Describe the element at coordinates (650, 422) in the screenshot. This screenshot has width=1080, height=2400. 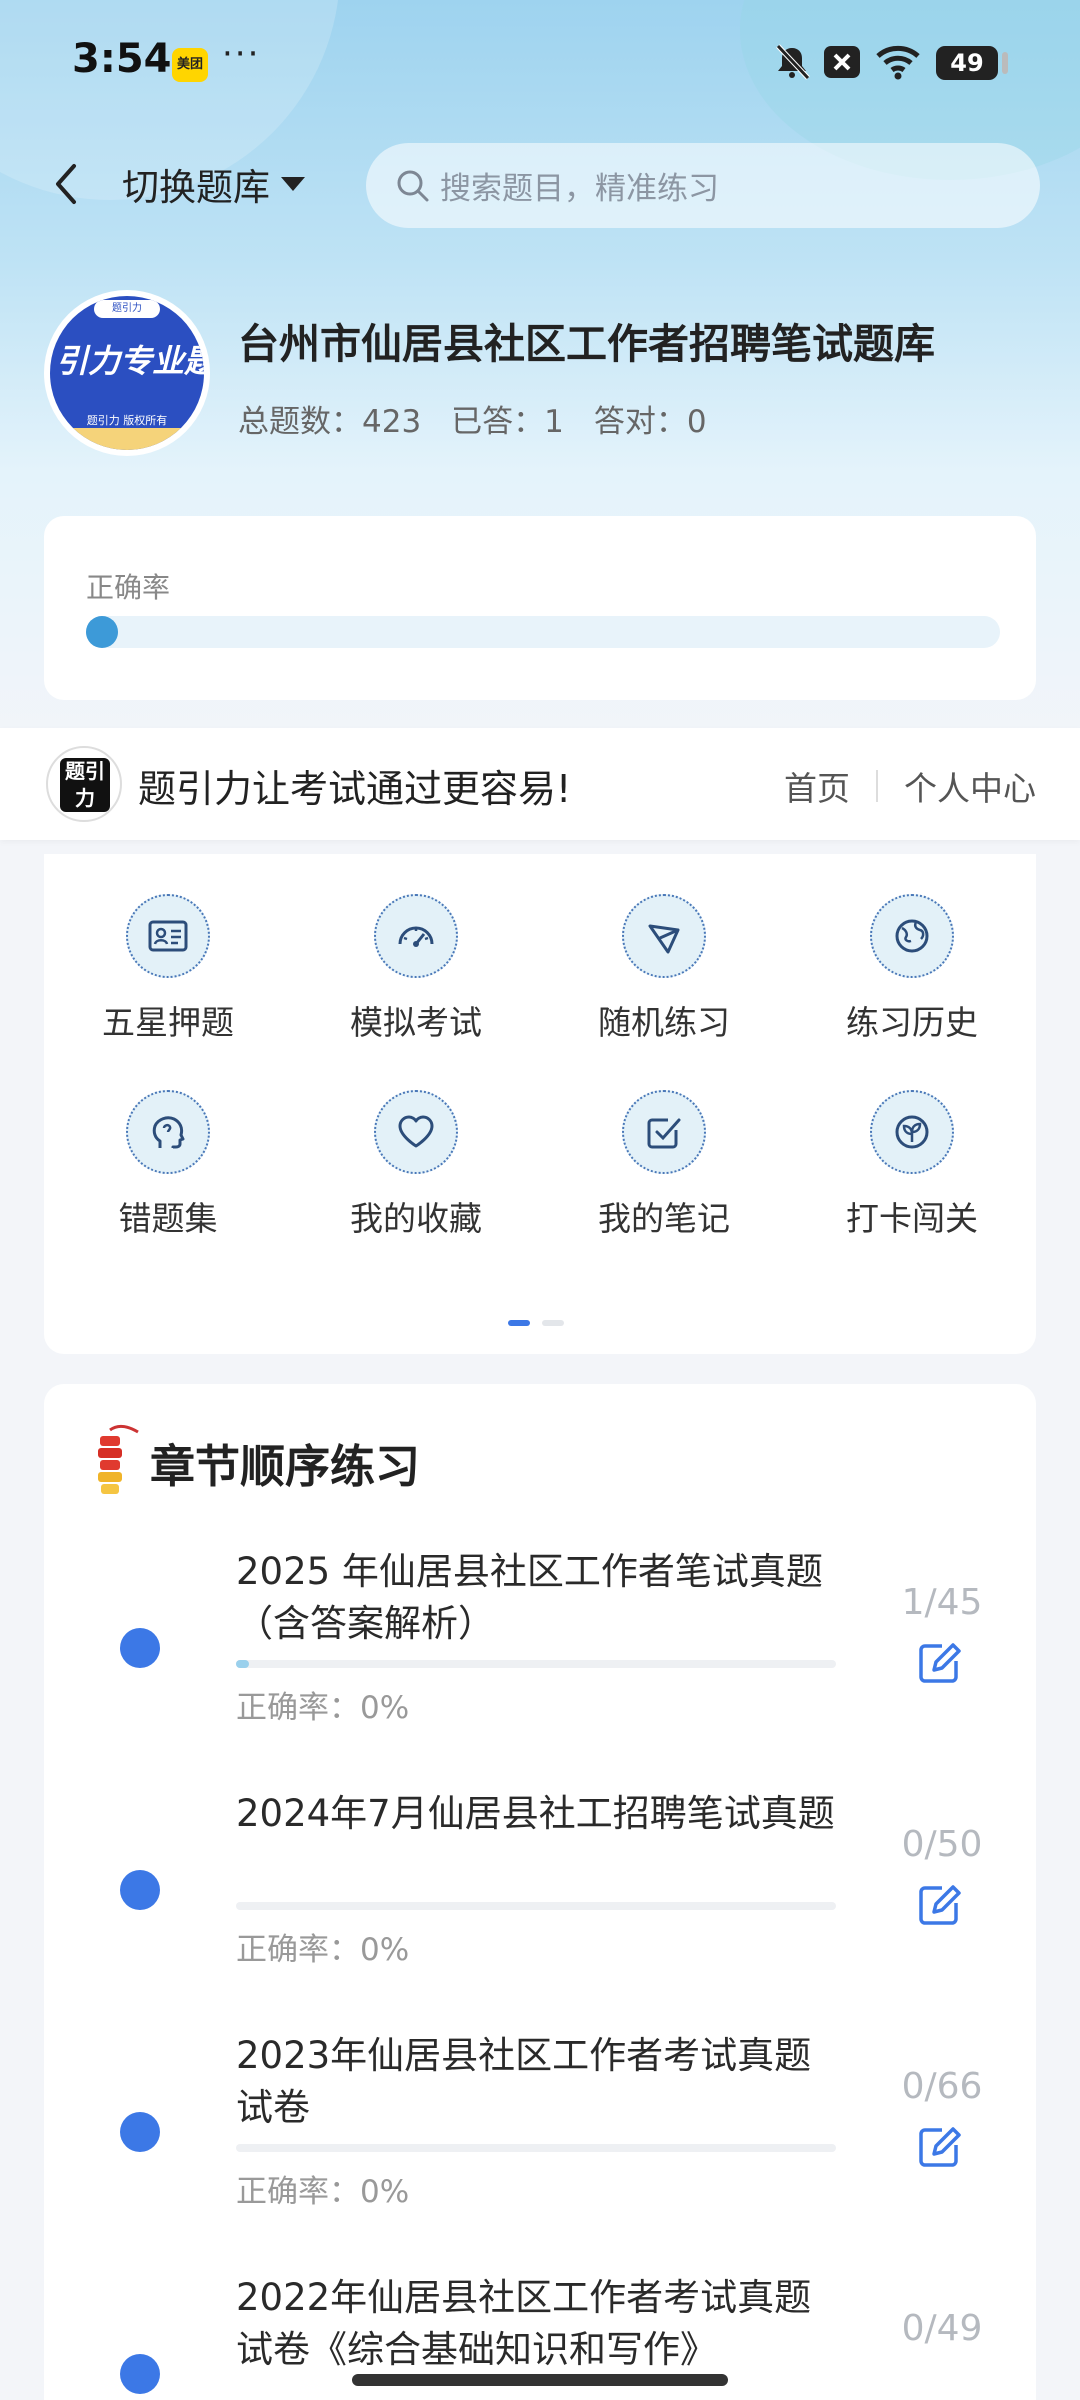
I see `stat-correct: 答对：0` at that location.